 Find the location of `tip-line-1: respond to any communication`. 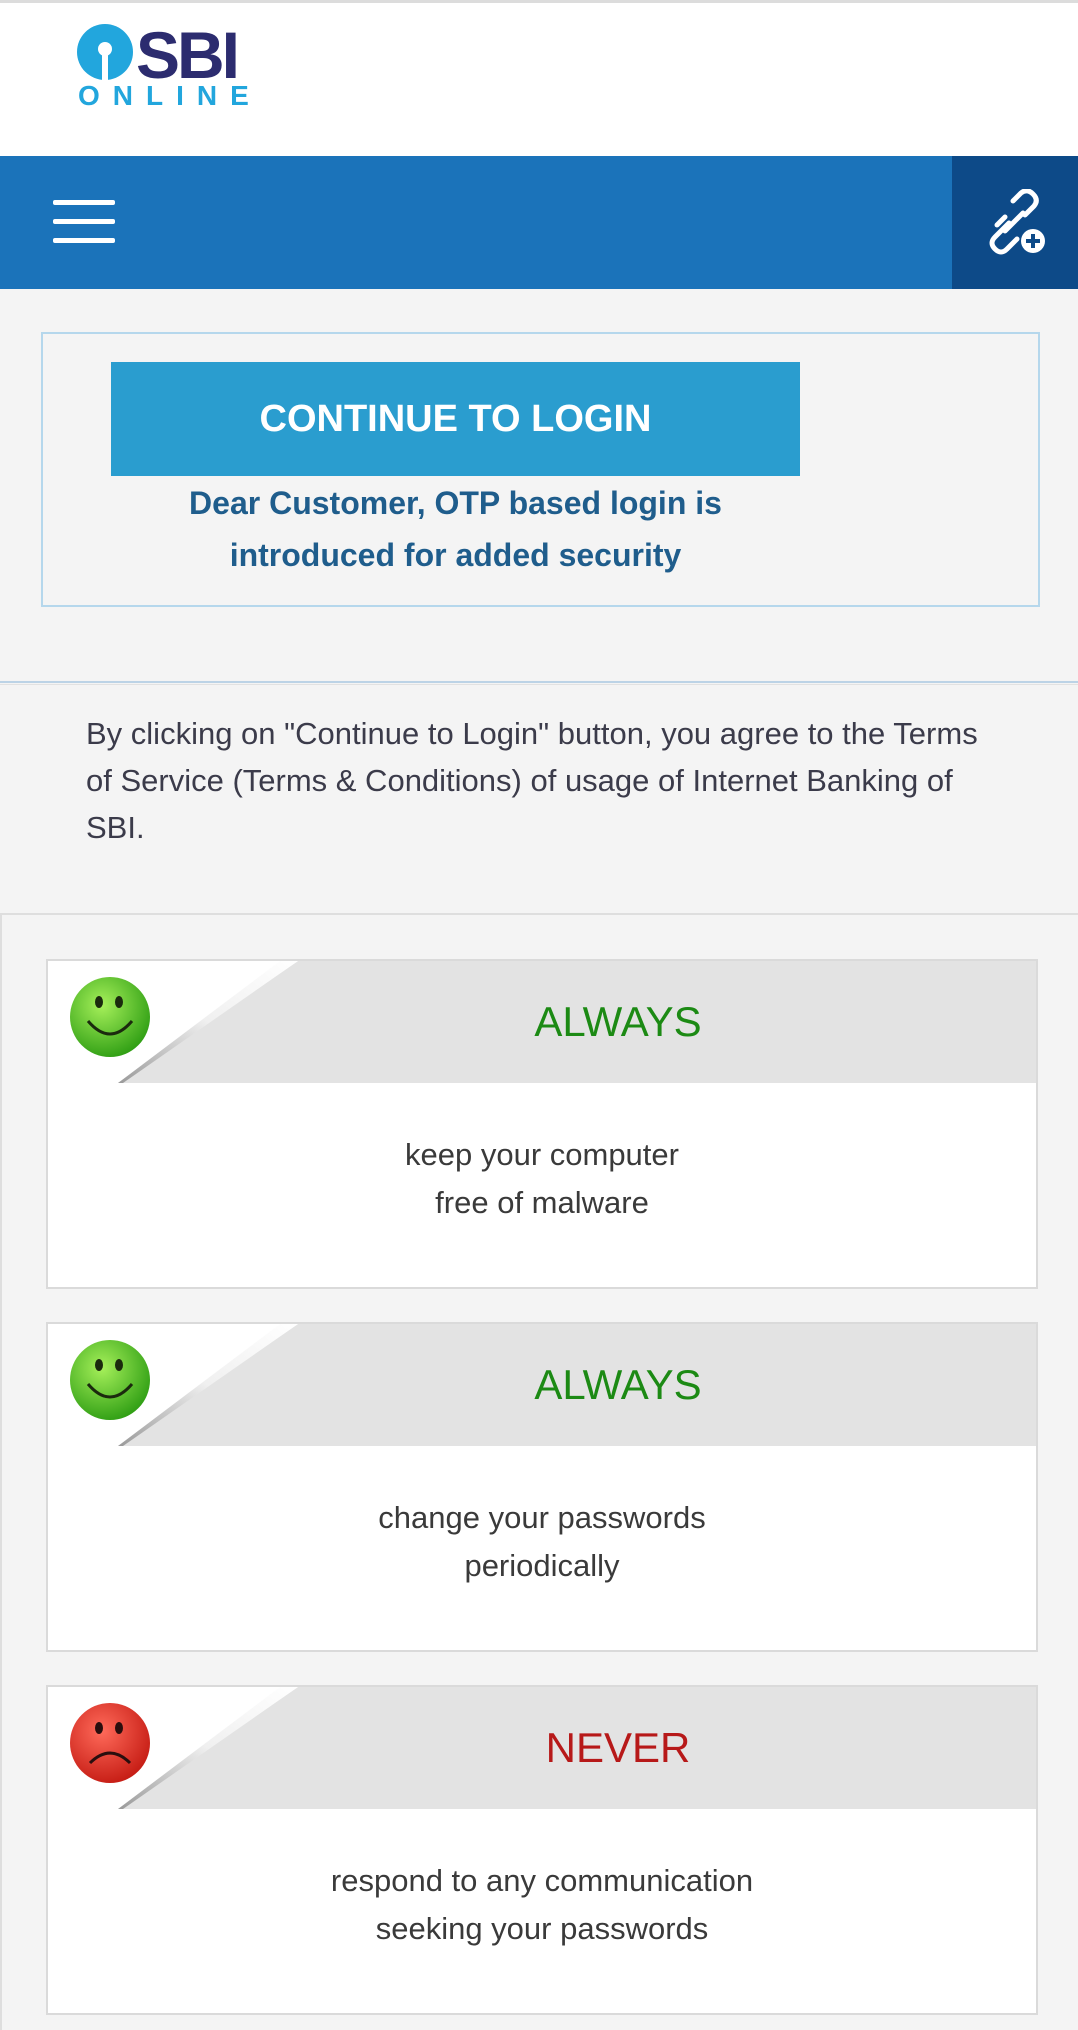

tip-line-1: respond to any communication is located at coordinates (542, 1880).